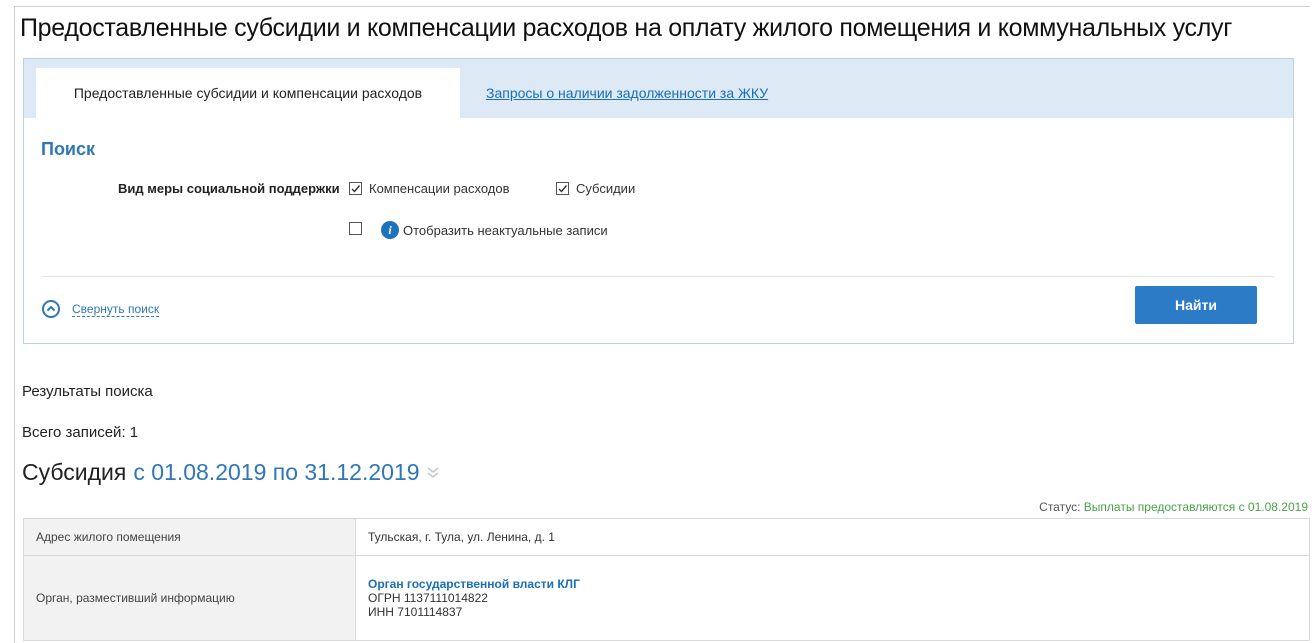 This screenshot has width=1312, height=643. What do you see at coordinates (1060, 507) in the screenshot?
I see `status-label: Статус:` at bounding box center [1060, 507].